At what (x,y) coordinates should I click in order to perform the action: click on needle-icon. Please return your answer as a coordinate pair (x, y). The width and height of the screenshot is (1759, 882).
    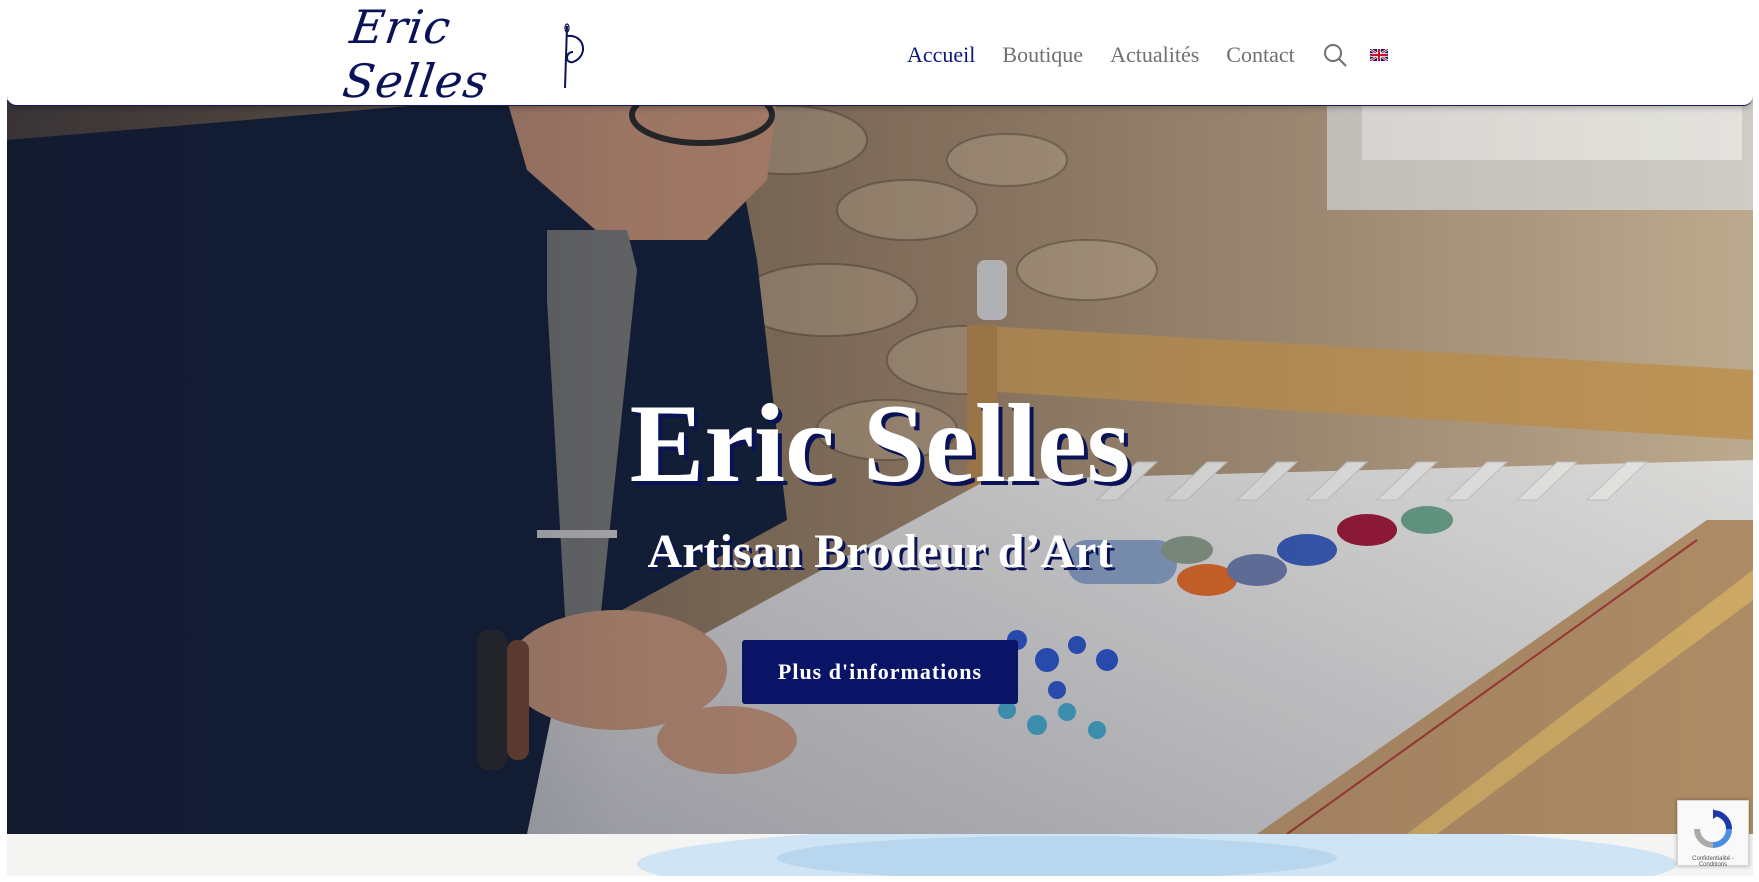
    Looking at the image, I should click on (574, 56).